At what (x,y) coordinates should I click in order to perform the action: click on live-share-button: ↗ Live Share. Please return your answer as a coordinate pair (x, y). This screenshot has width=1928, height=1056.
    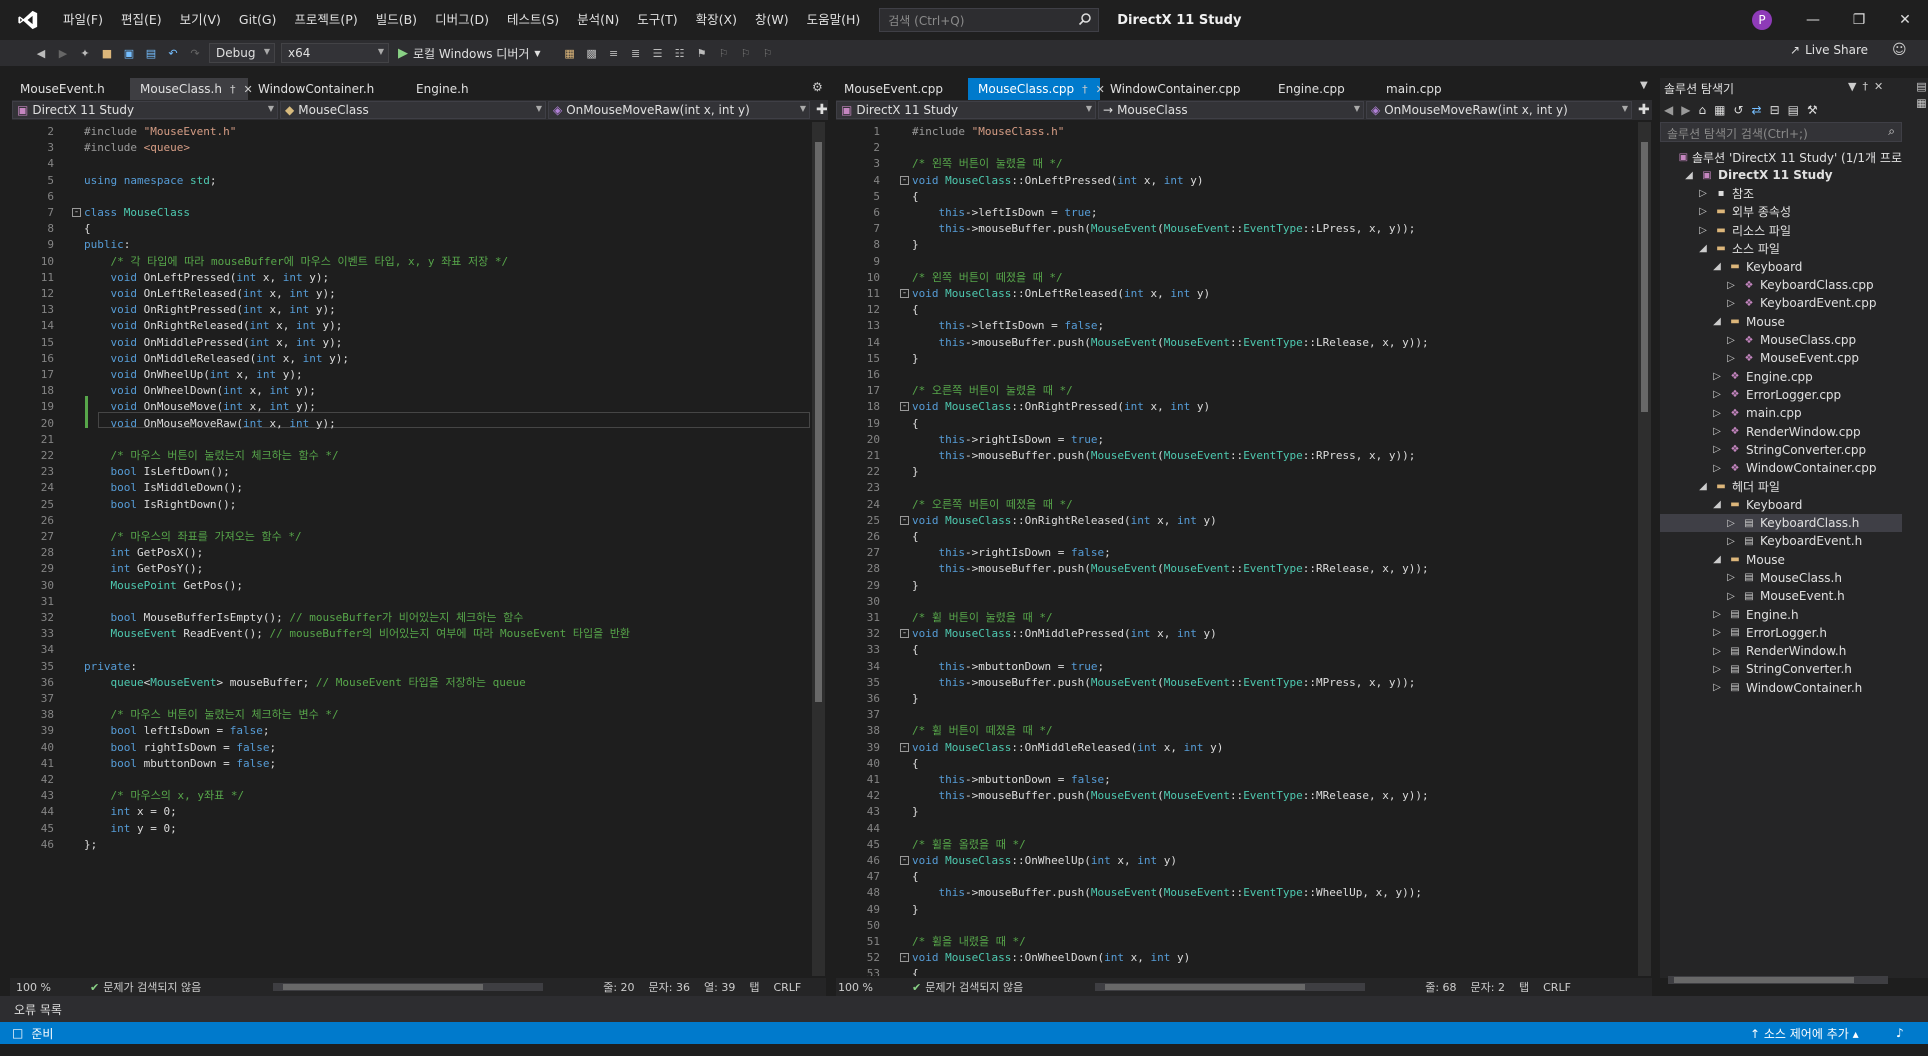
    Looking at the image, I should click on (1829, 50).